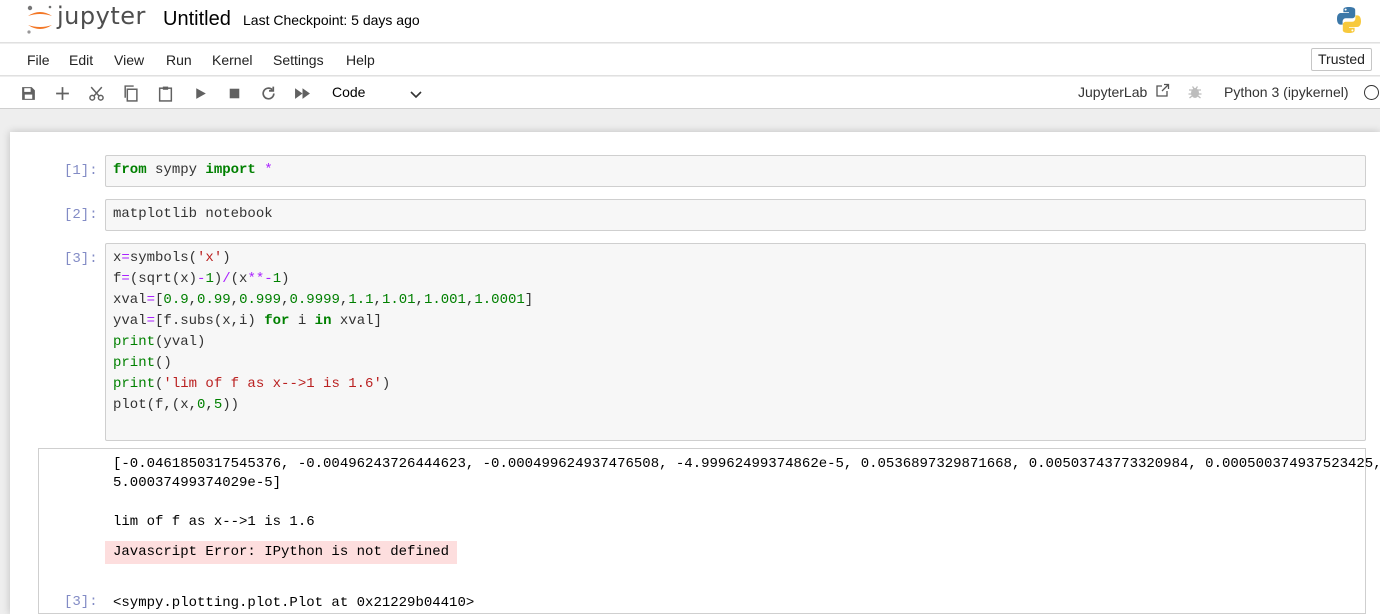  What do you see at coordinates (735, 171) in the screenshot?
I see `code-cell-input: from sympy import *` at bounding box center [735, 171].